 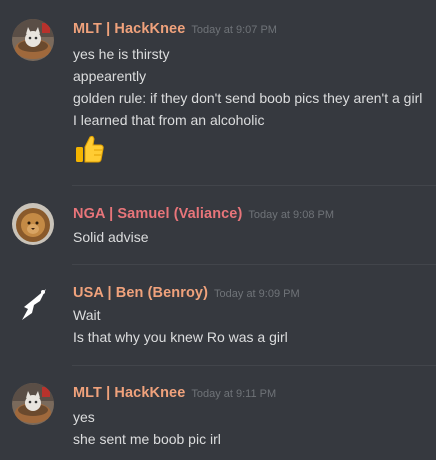 I want to click on message-text: Solid advise, so click(x=111, y=237).